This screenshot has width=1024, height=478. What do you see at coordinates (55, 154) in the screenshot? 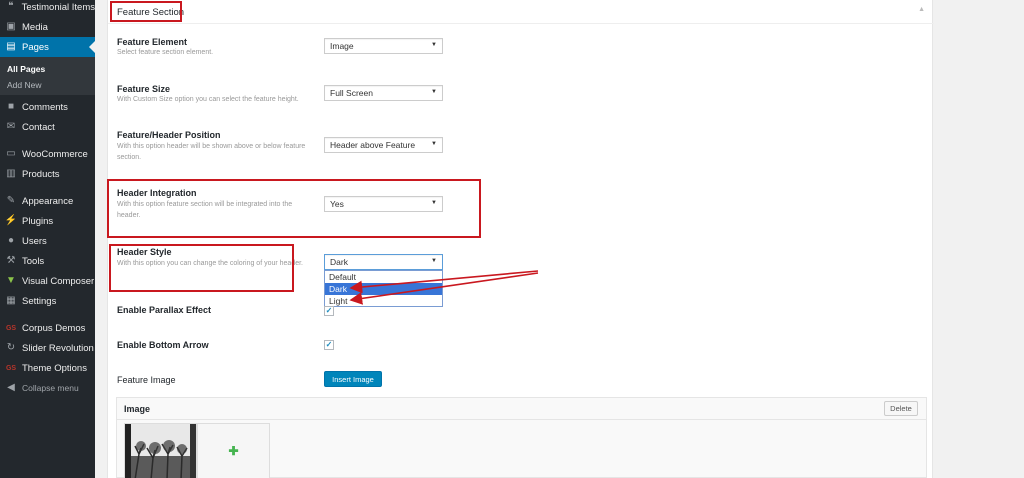
I see `sidebar-item-label: WooCommerce` at bounding box center [55, 154].